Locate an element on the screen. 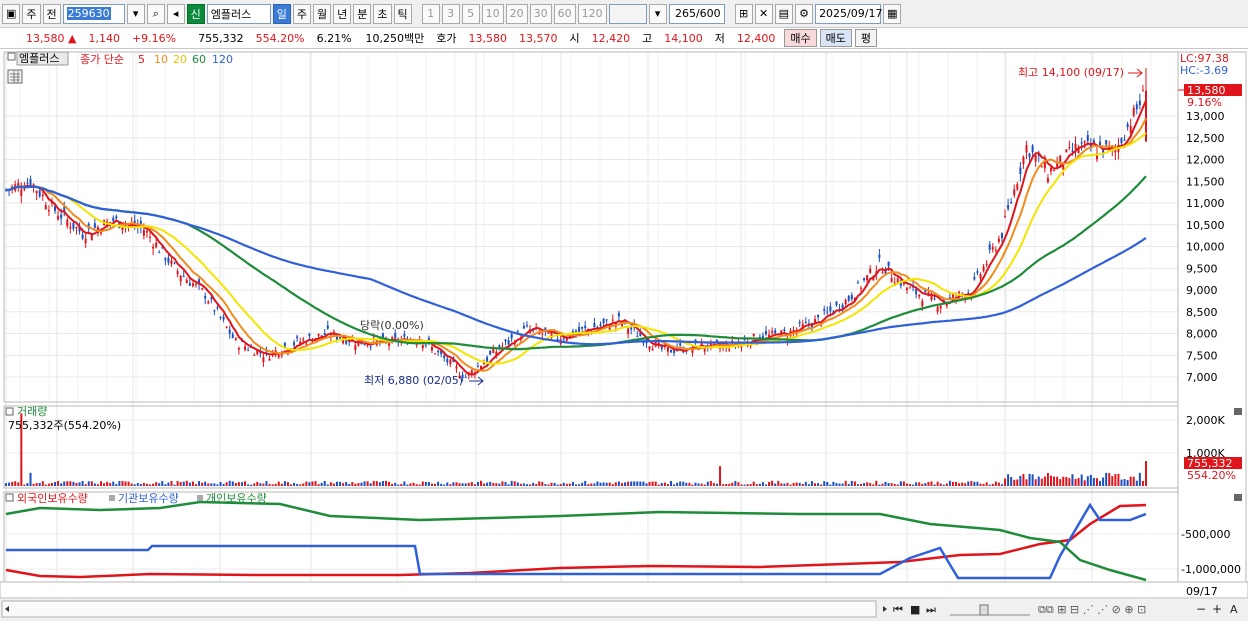 This screenshot has width=1248, height=624. date-field: 2025/09/17 is located at coordinates (848, 13).